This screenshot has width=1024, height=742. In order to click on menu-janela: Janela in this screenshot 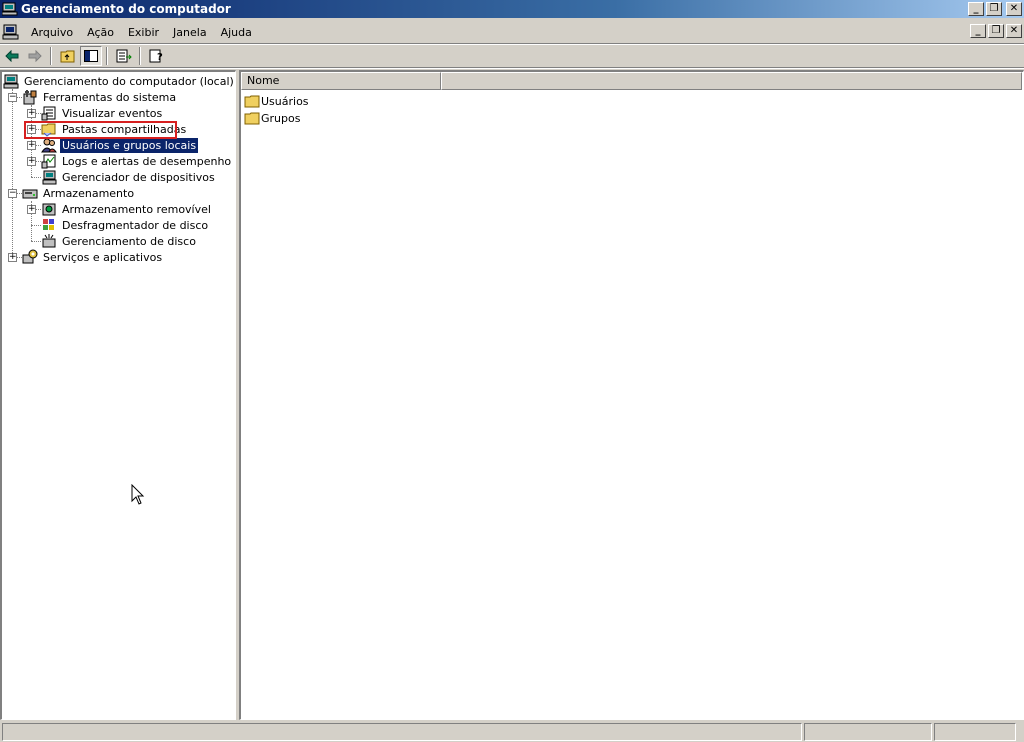, I will do `click(190, 32)`.